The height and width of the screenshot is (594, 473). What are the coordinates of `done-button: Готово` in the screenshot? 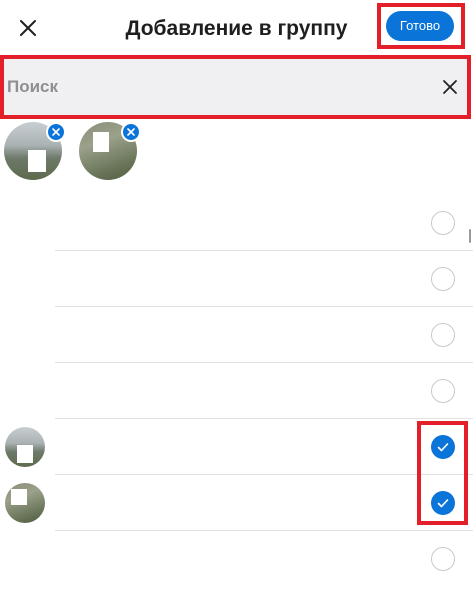 It's located at (420, 26).